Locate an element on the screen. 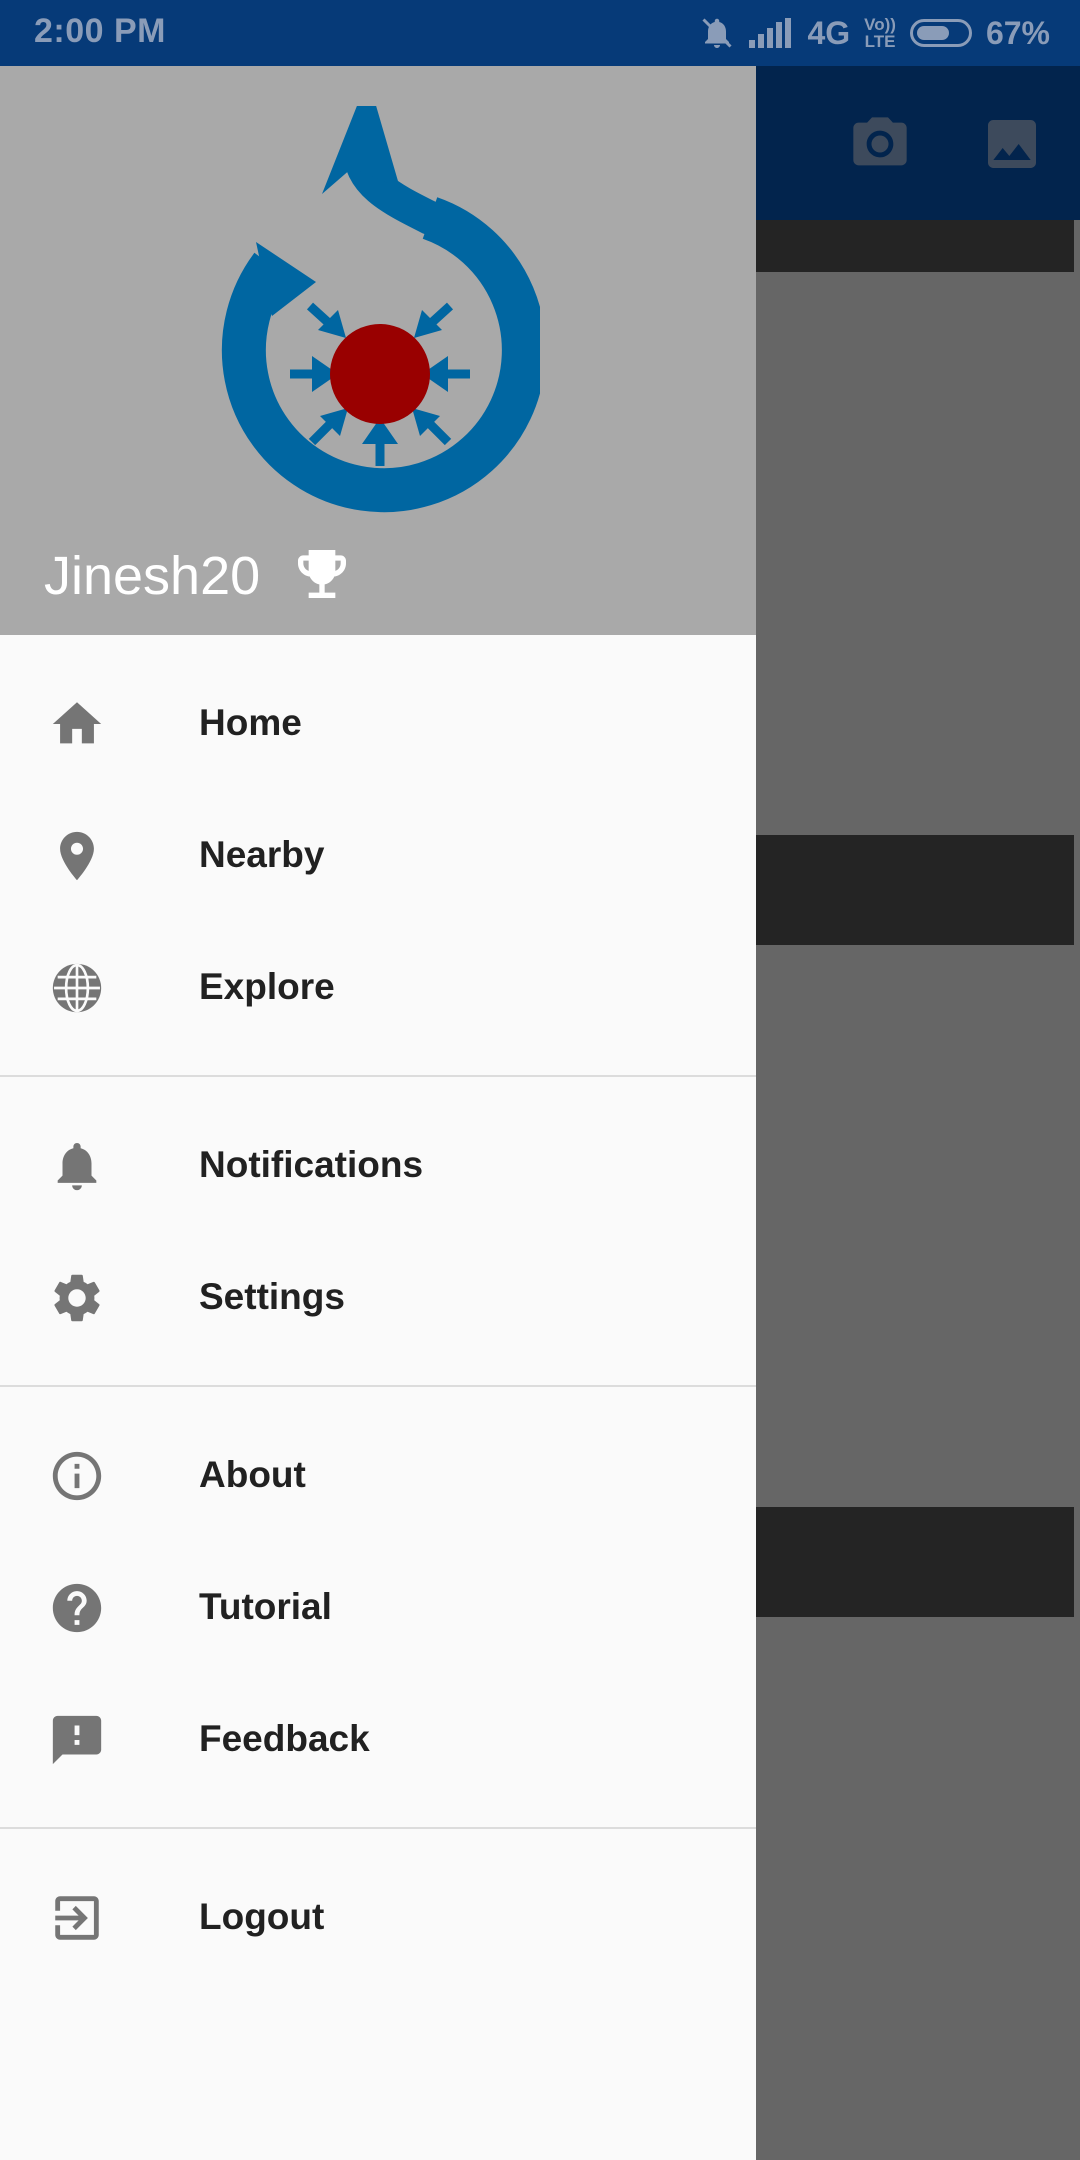 This screenshot has width=1080, height=2160. menu-item-notifications: Notifications is located at coordinates (378, 1165).